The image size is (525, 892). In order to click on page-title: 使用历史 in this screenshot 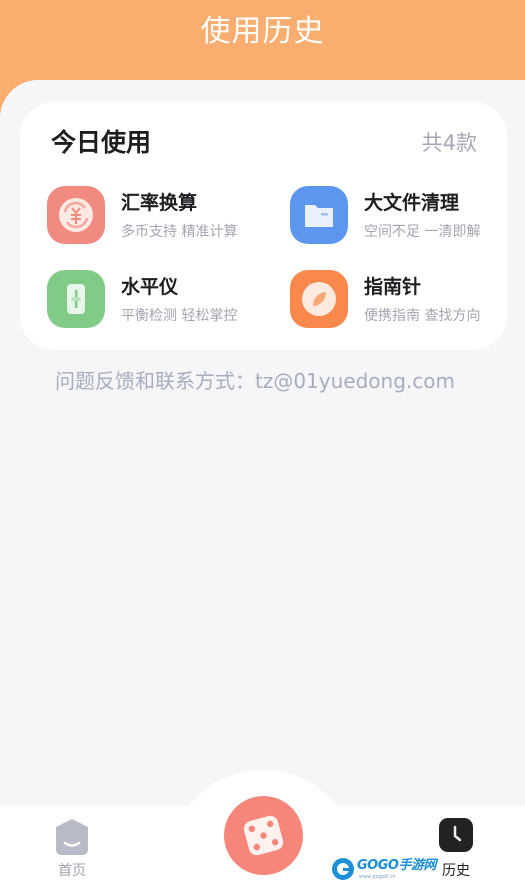, I will do `click(262, 31)`.